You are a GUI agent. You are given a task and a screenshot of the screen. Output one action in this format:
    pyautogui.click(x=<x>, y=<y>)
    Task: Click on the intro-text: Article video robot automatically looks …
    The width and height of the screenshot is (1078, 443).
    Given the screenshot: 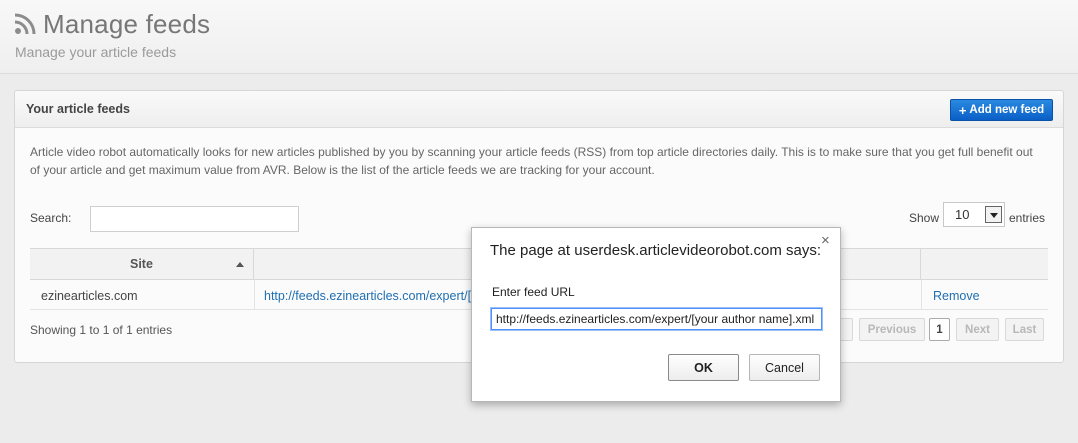 What is the action you would take?
    pyautogui.click(x=531, y=161)
    